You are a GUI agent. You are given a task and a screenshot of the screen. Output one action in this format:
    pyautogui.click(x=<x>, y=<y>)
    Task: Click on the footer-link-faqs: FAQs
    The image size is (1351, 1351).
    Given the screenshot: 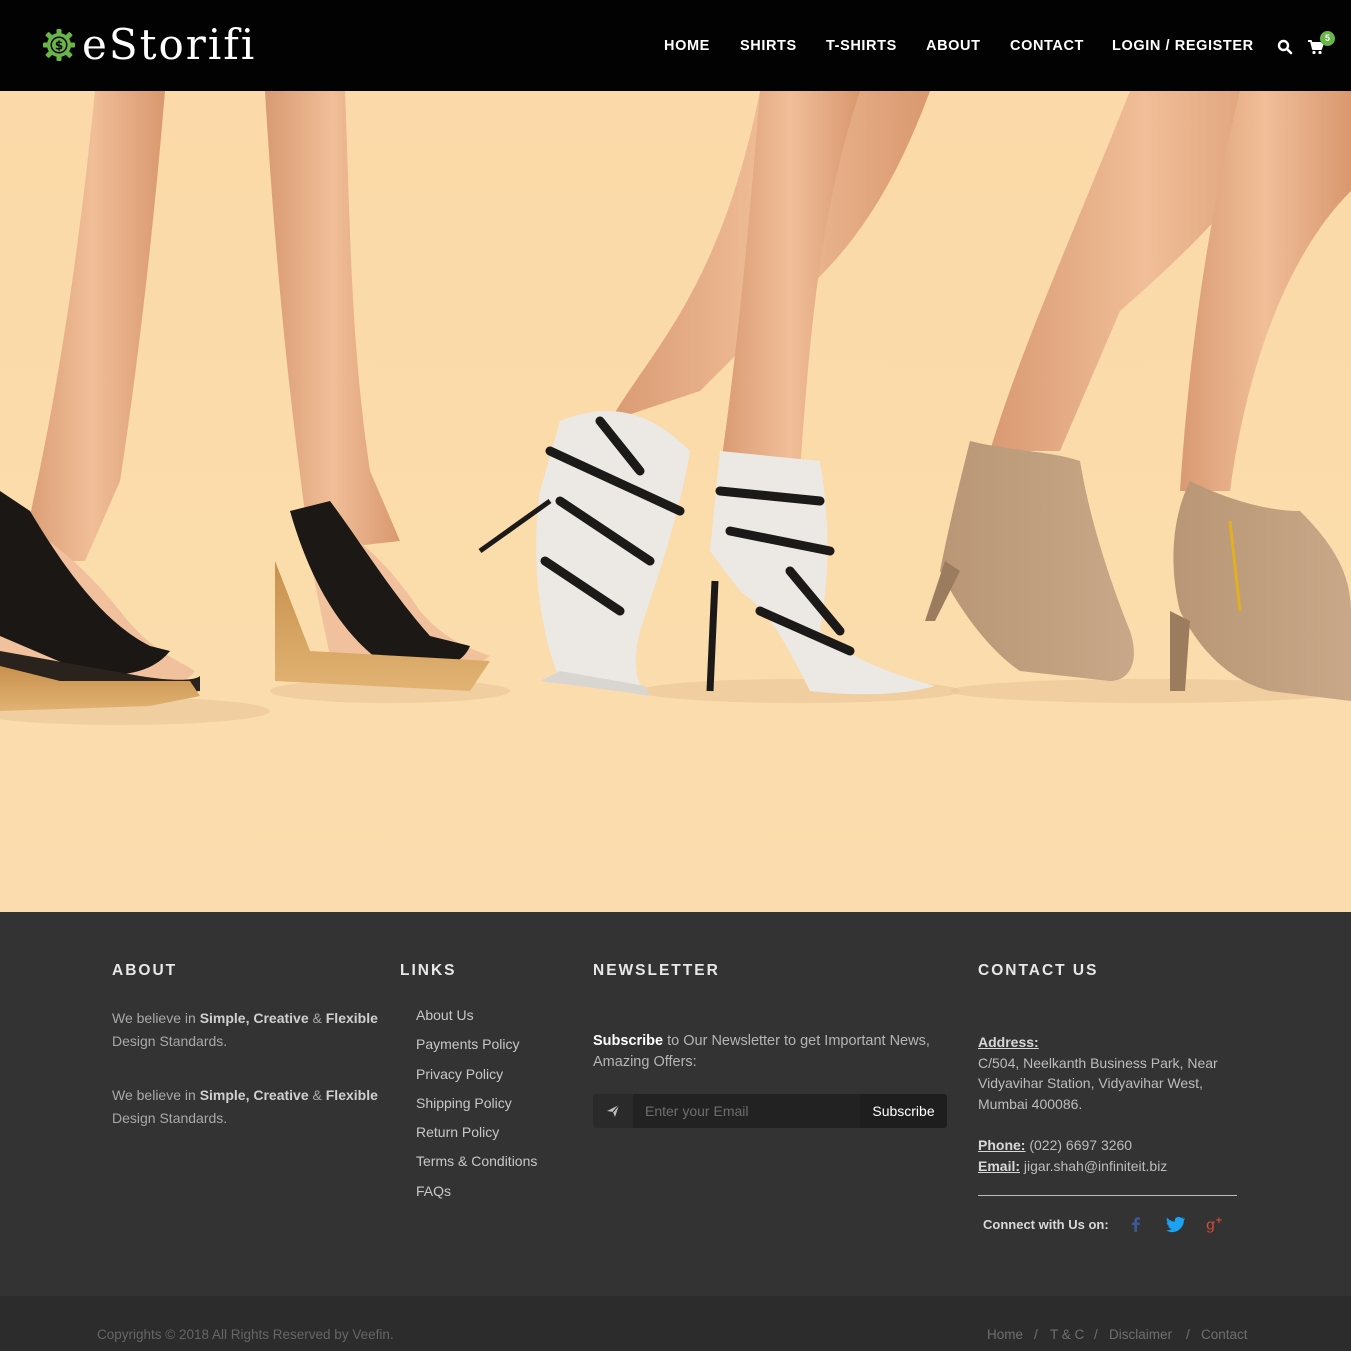 What is the action you would take?
    pyautogui.click(x=433, y=1191)
    